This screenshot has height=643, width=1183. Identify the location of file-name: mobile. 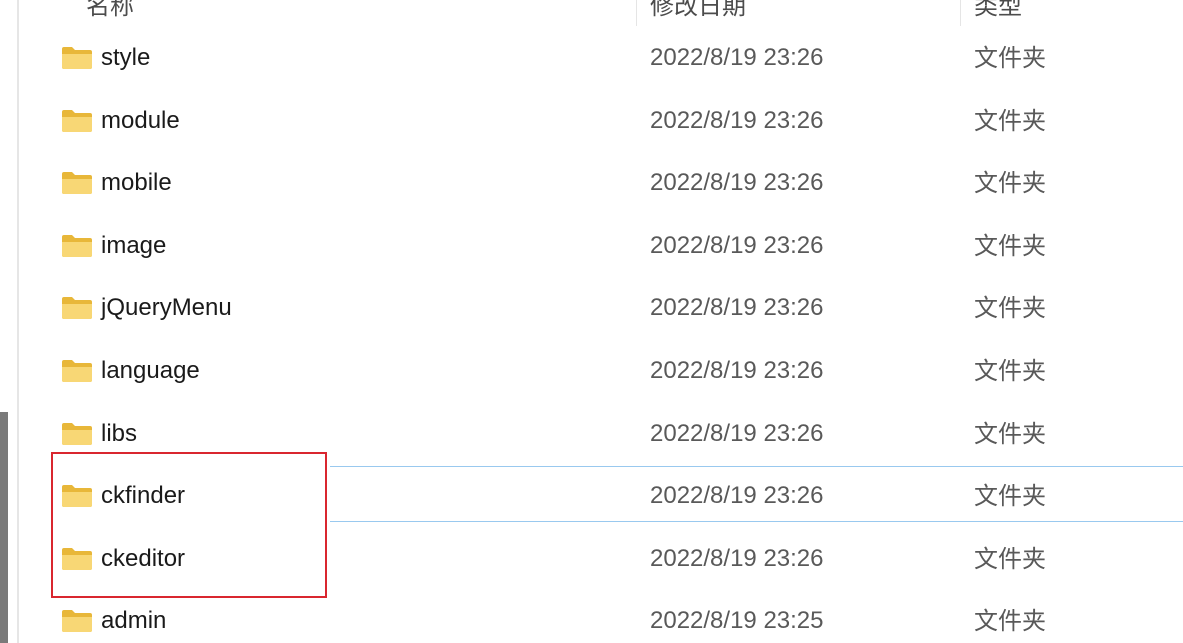
(136, 183).